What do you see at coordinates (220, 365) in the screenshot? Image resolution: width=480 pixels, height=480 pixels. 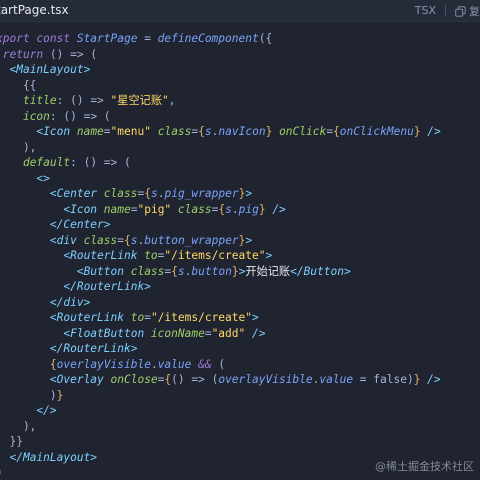 I see `code-line: {overlayVisible.value && (` at bounding box center [220, 365].